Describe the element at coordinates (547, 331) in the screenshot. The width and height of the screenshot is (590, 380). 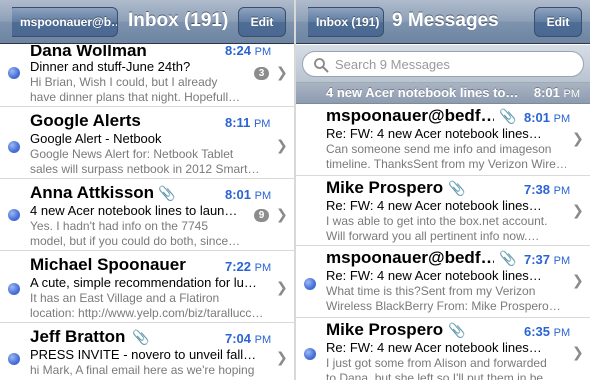
I see `message-time: 6:35 PM` at that location.